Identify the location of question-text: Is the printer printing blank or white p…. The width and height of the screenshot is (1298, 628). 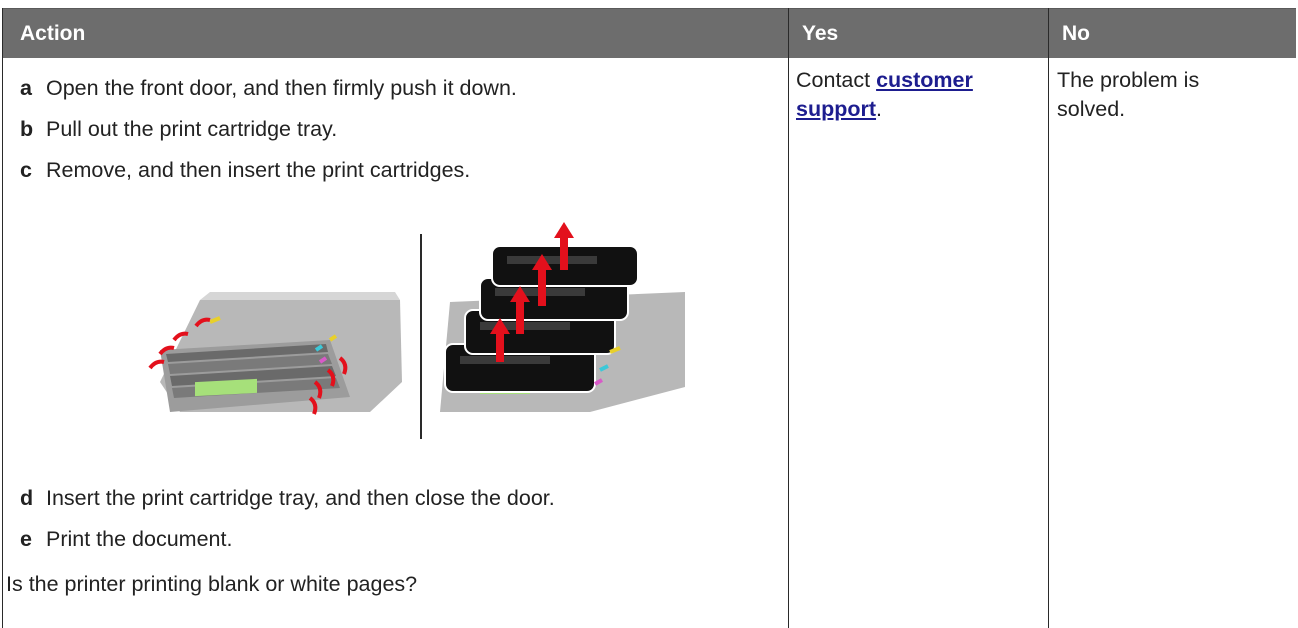
(212, 584).